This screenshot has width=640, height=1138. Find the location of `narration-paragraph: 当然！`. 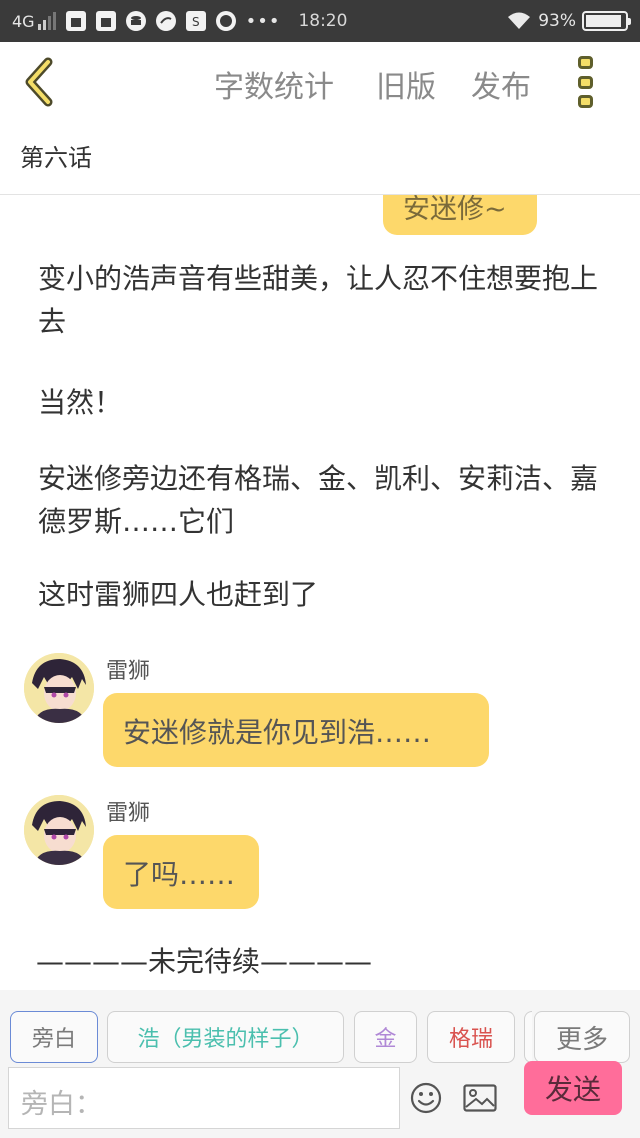

narration-paragraph: 当然！ is located at coordinates (80, 402).